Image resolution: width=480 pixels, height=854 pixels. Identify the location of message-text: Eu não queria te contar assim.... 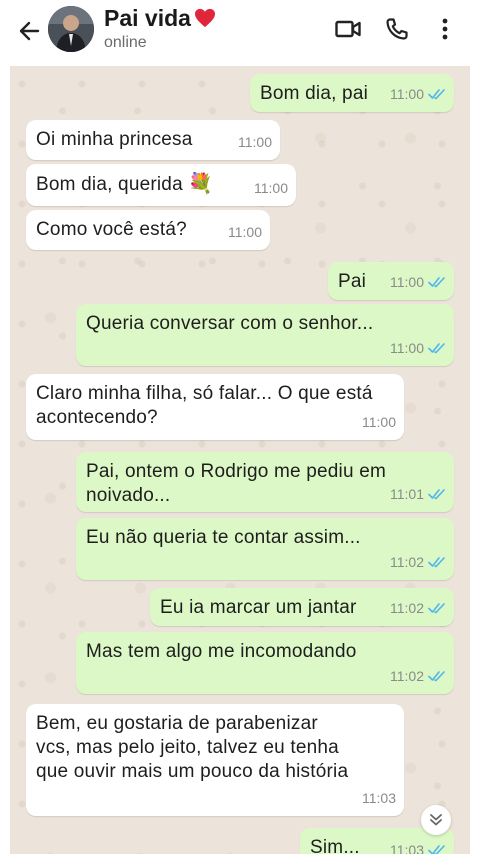
(223, 537).